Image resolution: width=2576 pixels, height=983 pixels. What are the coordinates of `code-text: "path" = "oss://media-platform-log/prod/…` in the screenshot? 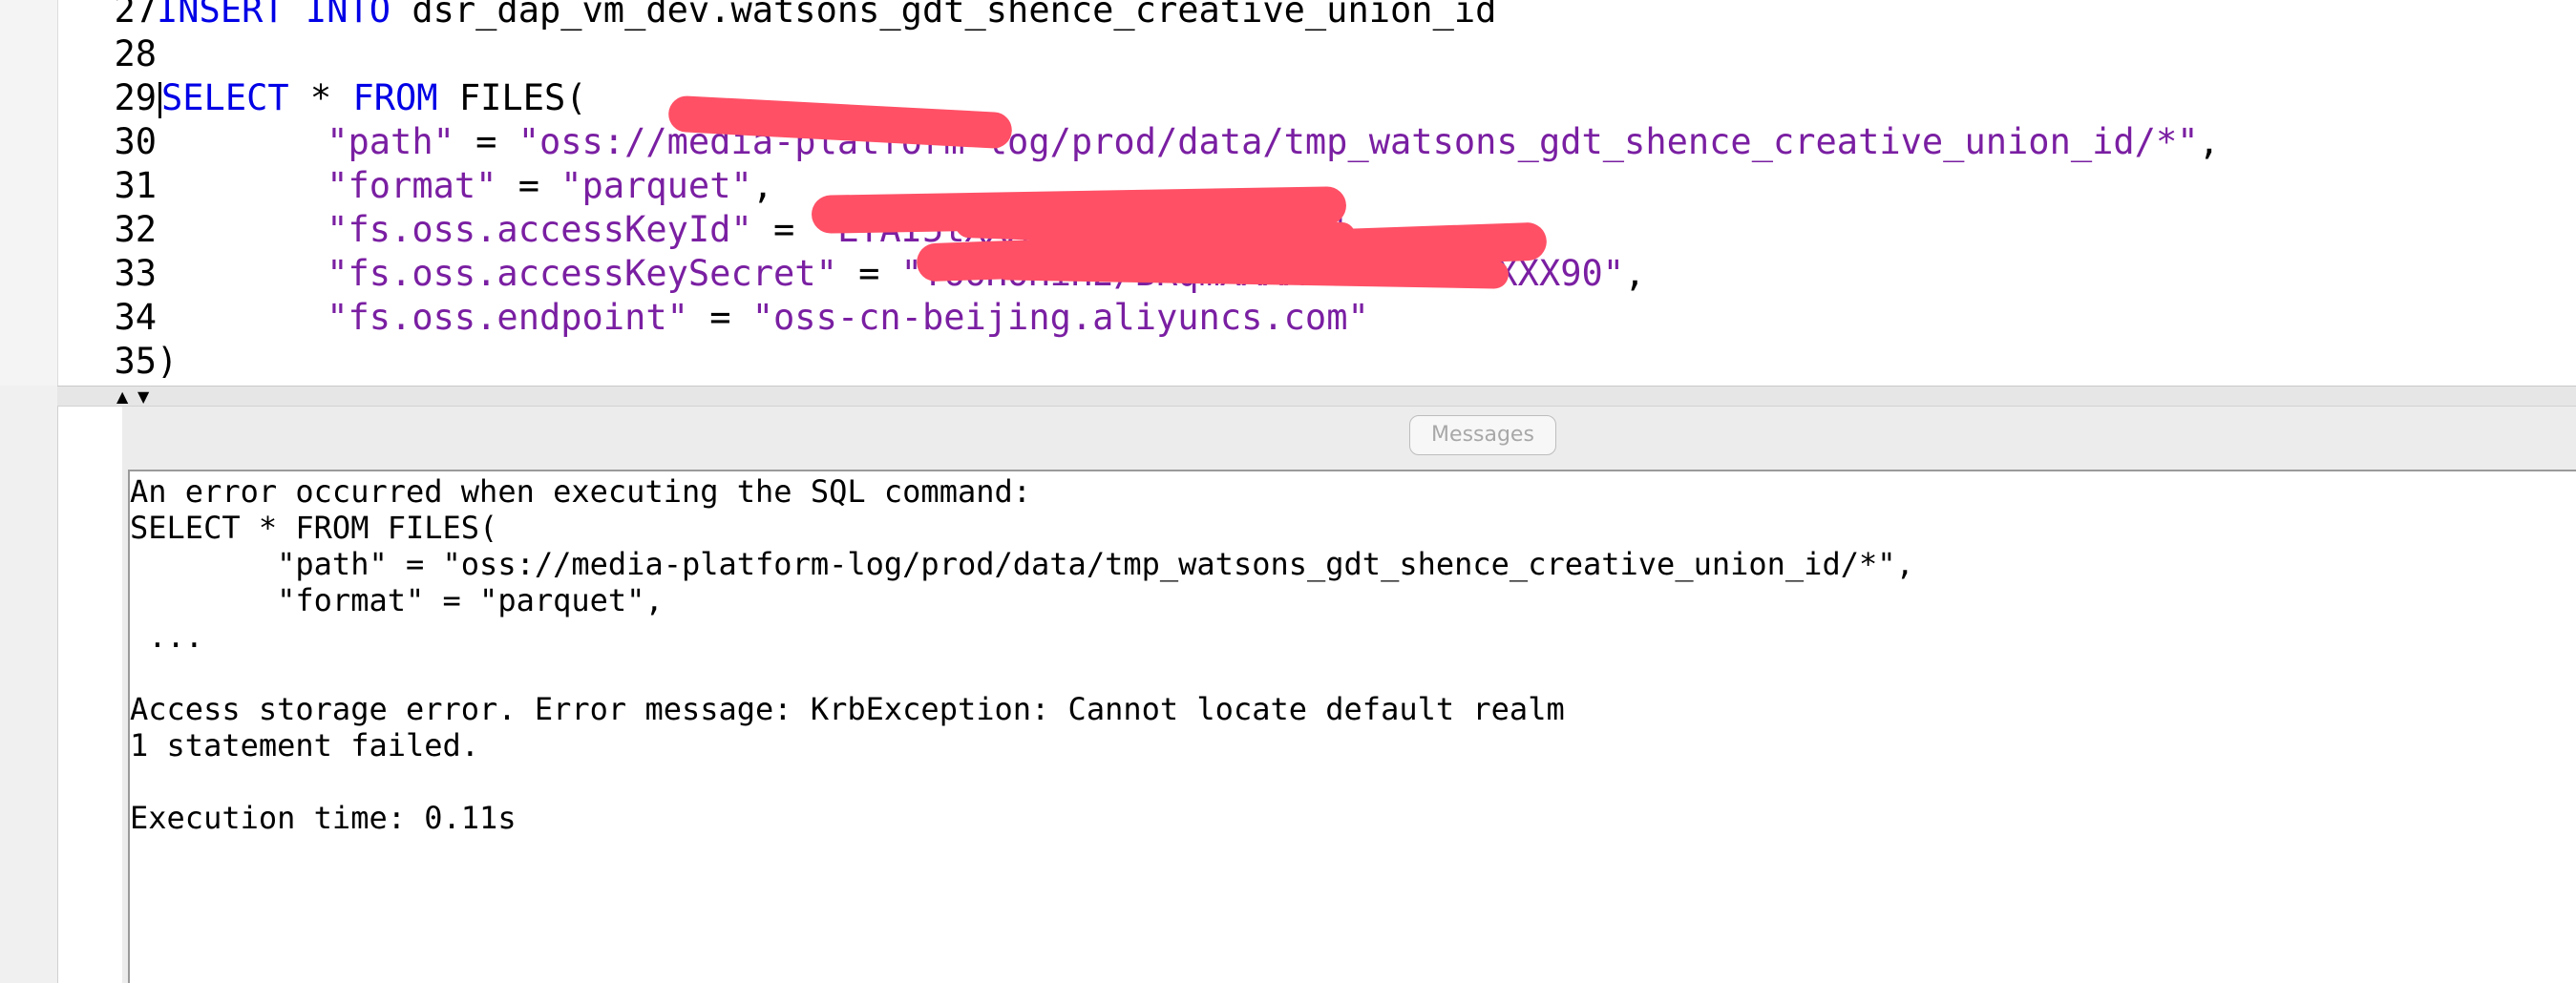 It's located at (1188, 142).